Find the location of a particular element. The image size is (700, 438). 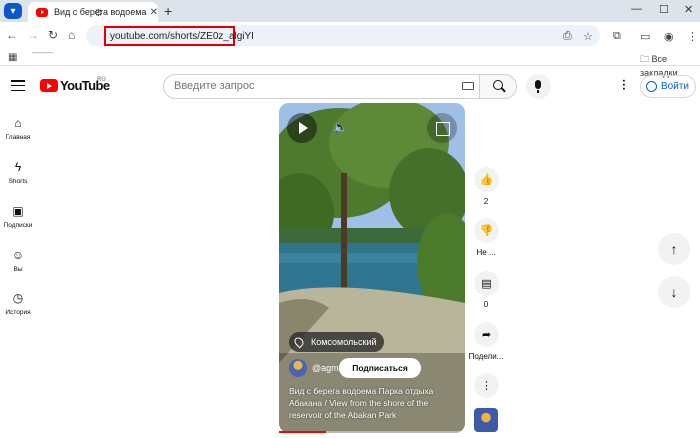

volume-icon: 🔈 is located at coordinates (340, 127).